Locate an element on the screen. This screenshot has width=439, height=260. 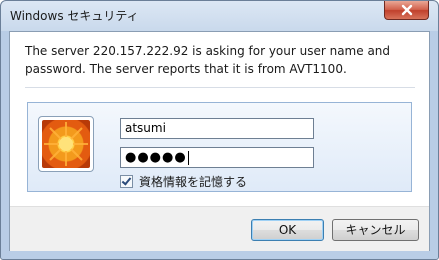
user-avatar is located at coordinates (66, 144).